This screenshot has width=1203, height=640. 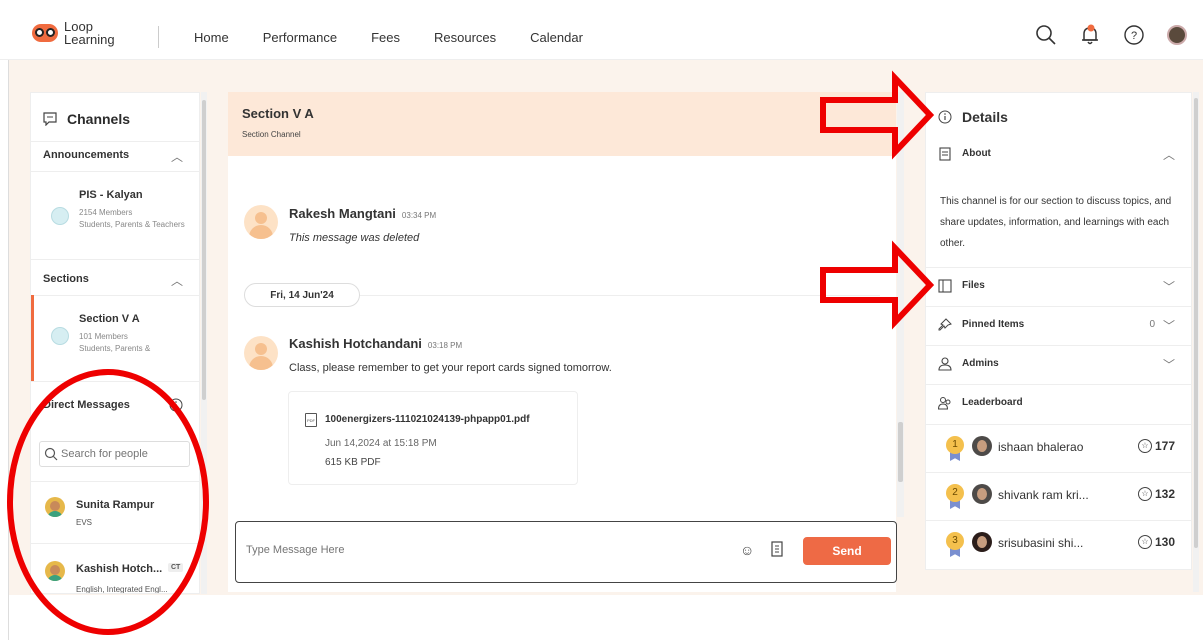 I want to click on details-header: Details, so click(x=973, y=117).